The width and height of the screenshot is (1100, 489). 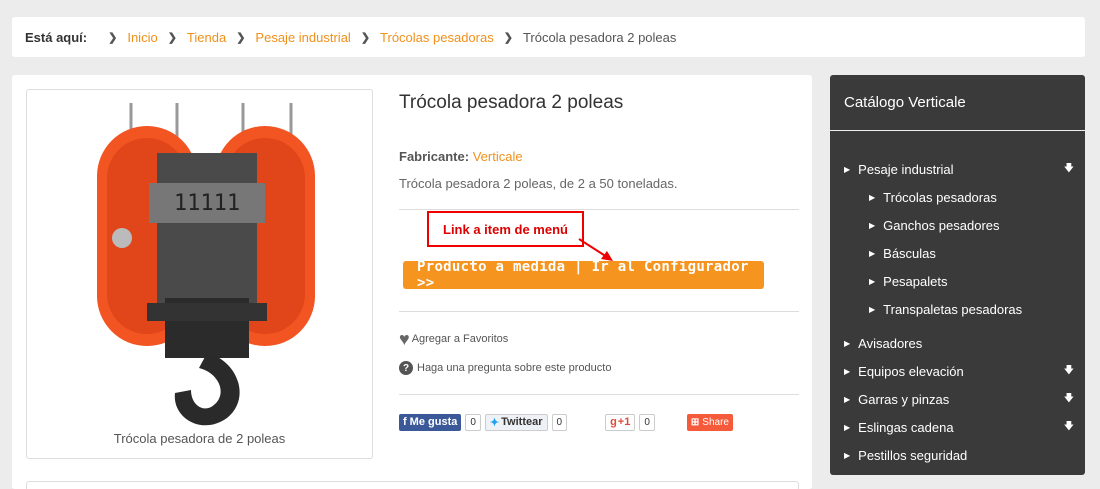 I want to click on gplus-icon: g, so click(x=613, y=422).